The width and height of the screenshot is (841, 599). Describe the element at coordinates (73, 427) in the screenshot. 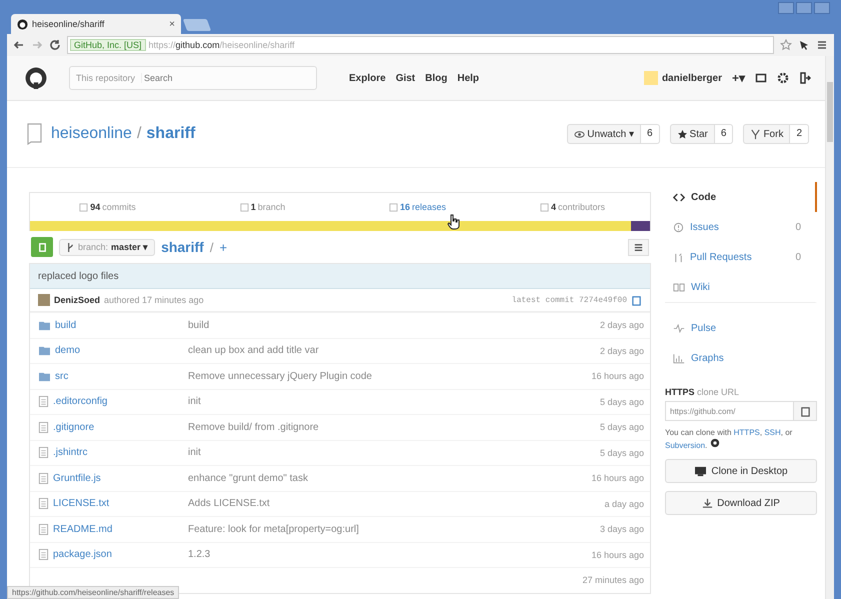

I see `file-link: .gitignore` at that location.